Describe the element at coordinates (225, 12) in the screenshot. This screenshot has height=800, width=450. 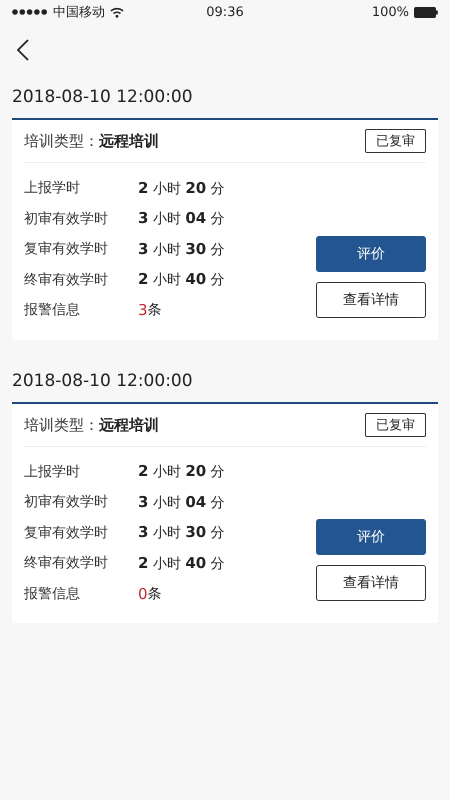
I see `clock: 09:36` at that location.